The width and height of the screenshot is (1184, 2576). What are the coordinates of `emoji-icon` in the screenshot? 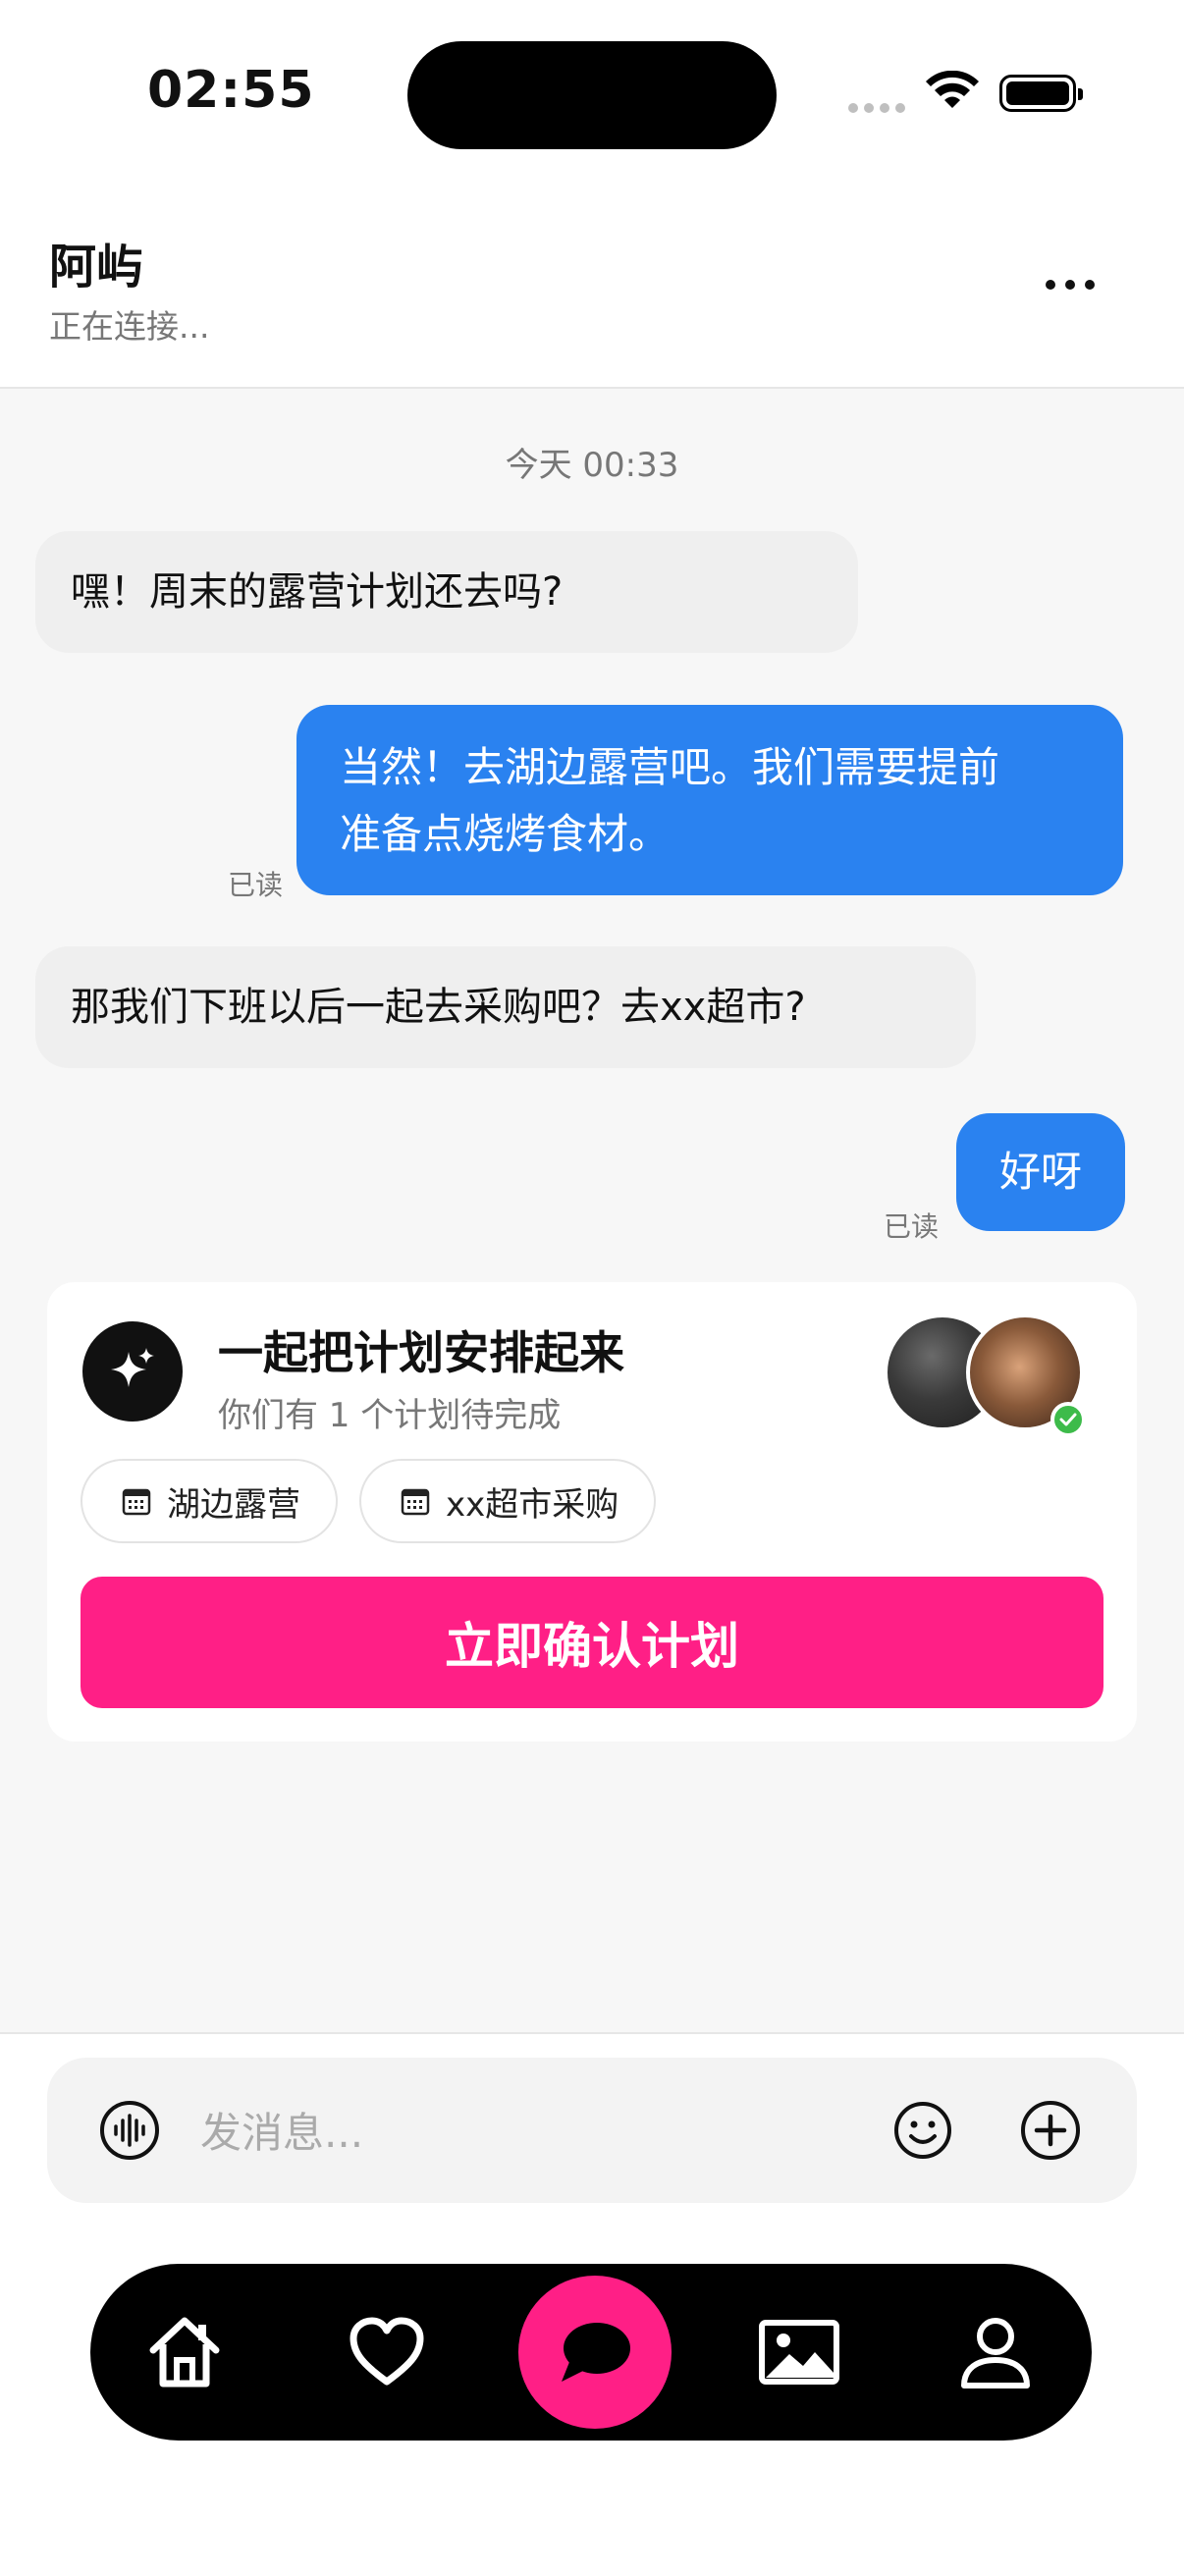 It's located at (923, 2130).